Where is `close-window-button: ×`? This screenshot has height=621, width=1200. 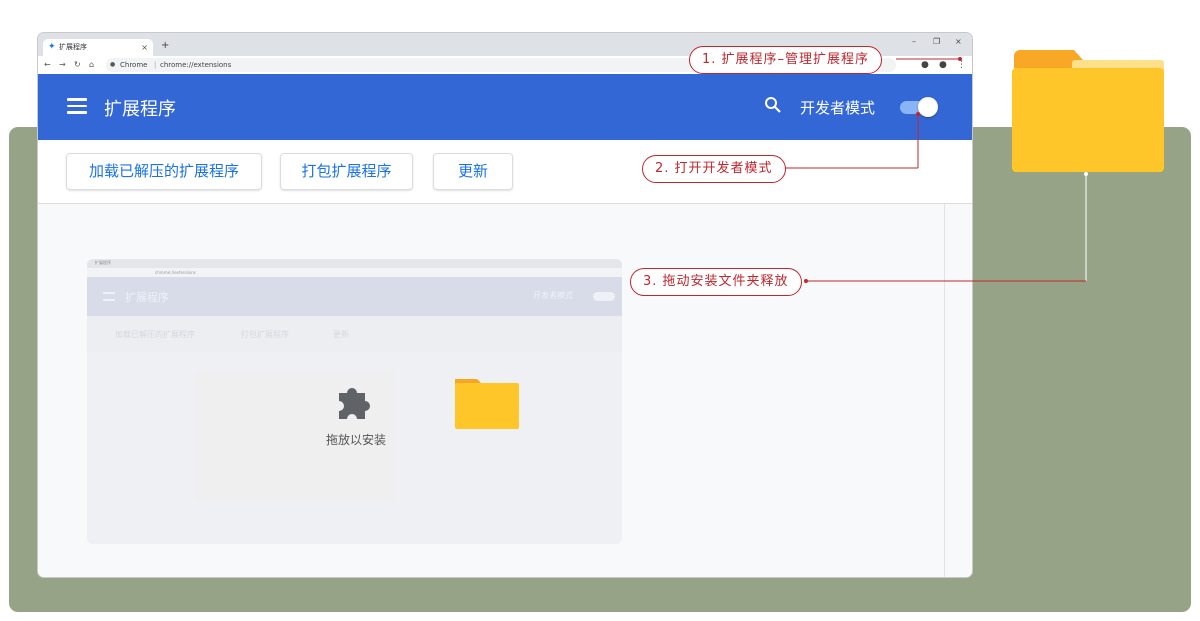
close-window-button: × is located at coordinates (958, 41).